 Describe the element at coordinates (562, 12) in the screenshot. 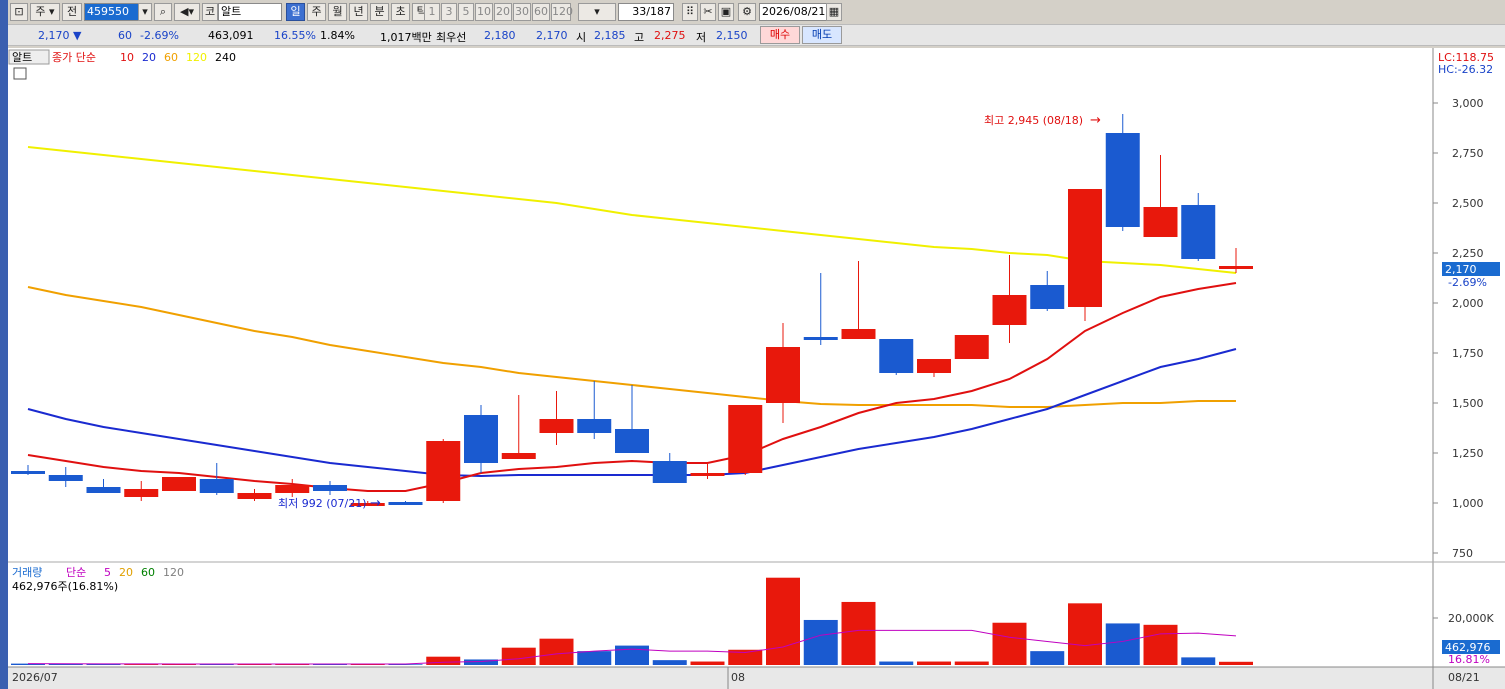

I see `interval-button-120: 120` at that location.